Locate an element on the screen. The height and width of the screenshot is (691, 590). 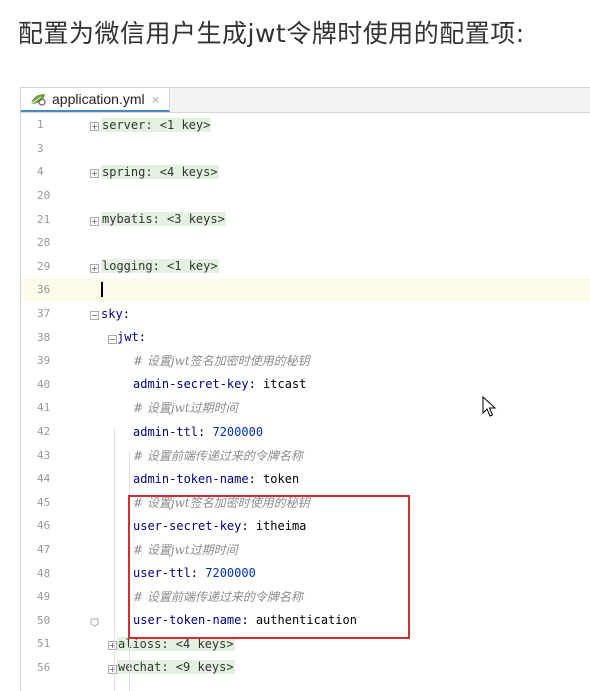
code-line: 41 # 设置jwt过期时间 is located at coordinates (305, 408).